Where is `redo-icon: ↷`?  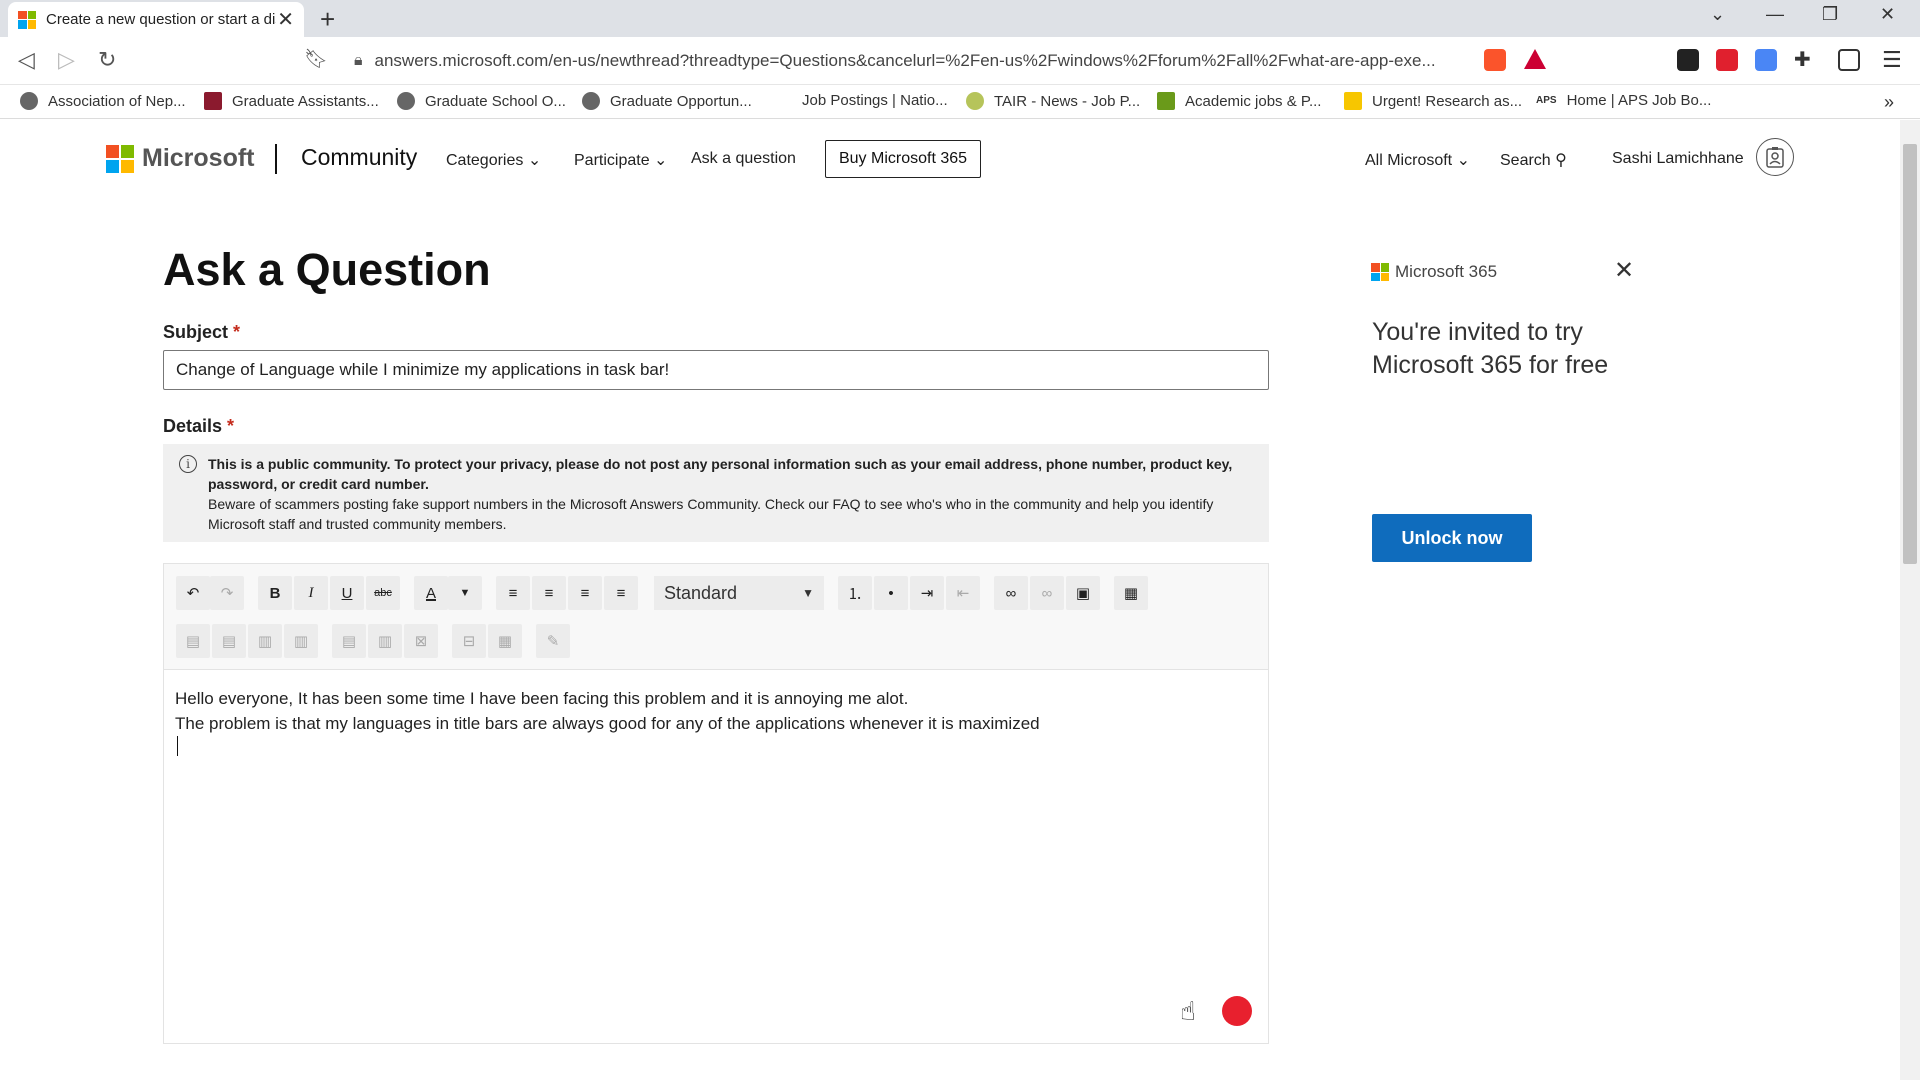 redo-icon: ↷ is located at coordinates (227, 593).